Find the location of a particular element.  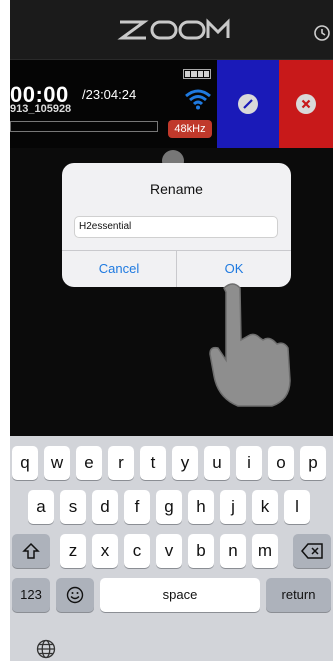

key-e: e is located at coordinates (89, 463).